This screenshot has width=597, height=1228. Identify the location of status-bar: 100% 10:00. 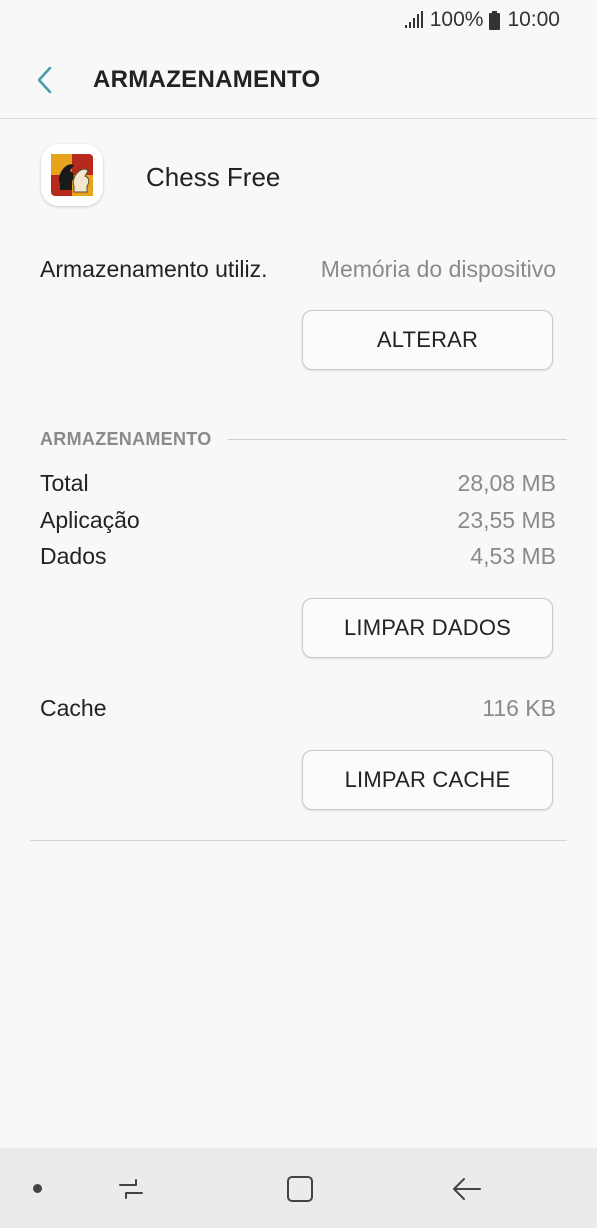
(298, 20).